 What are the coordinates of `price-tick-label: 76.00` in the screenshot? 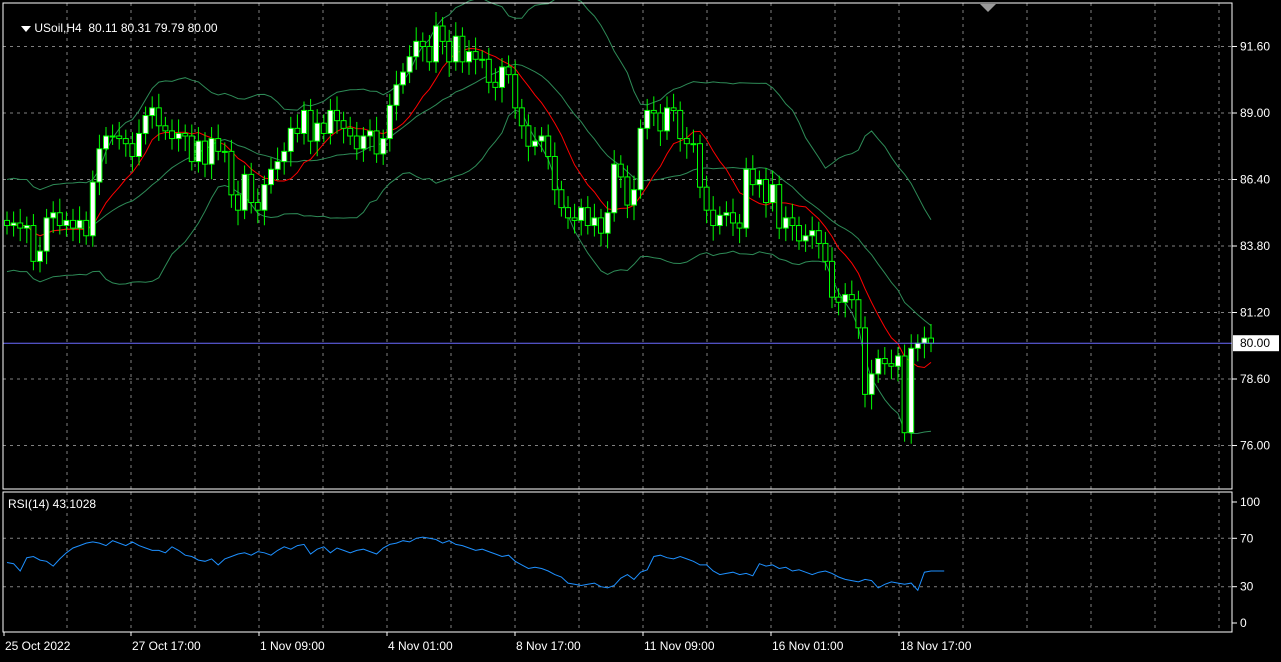 It's located at (1255, 446).